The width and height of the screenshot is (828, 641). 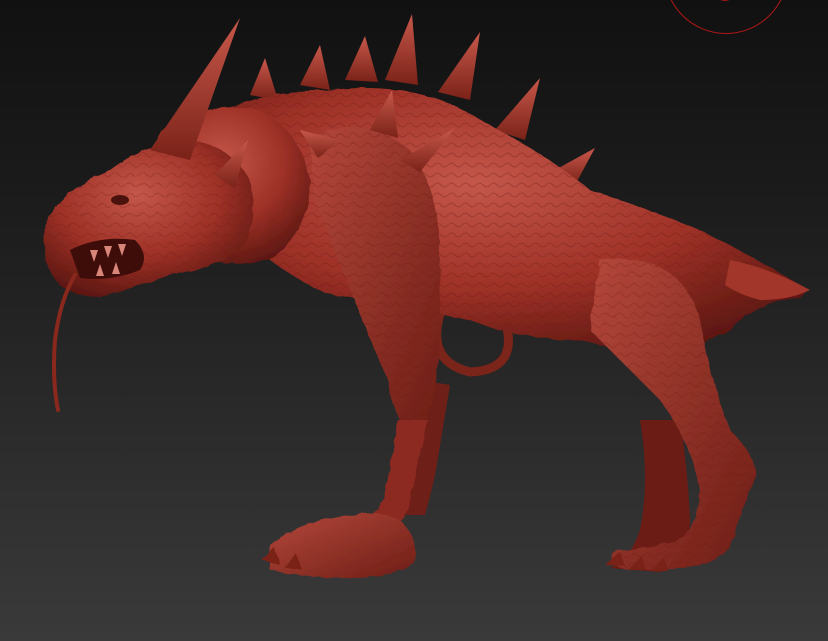 I want to click on tongue, so click(x=64, y=342).